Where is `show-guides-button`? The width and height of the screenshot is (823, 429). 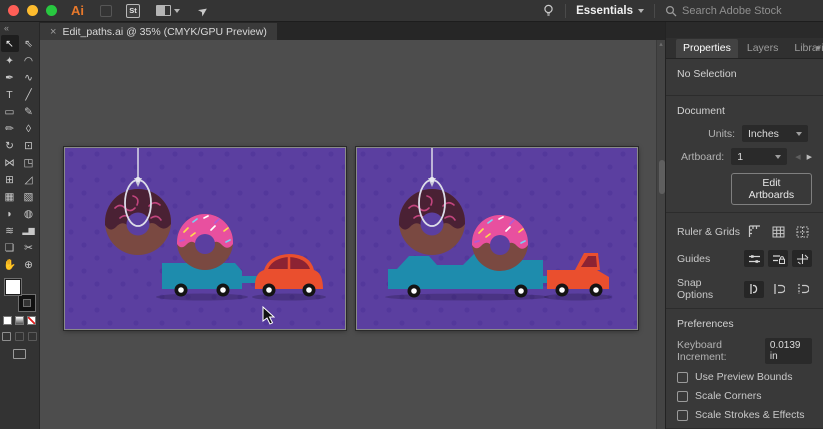
show-guides-button is located at coordinates (754, 258).